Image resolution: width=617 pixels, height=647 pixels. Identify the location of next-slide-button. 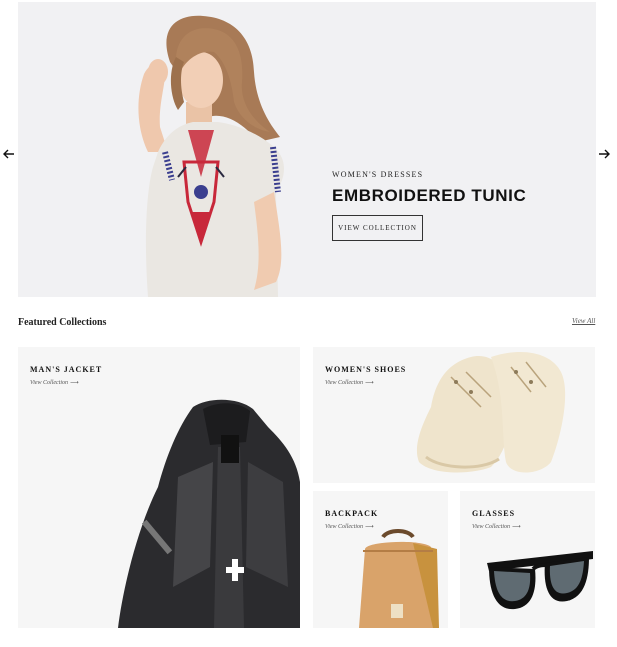
(604, 154).